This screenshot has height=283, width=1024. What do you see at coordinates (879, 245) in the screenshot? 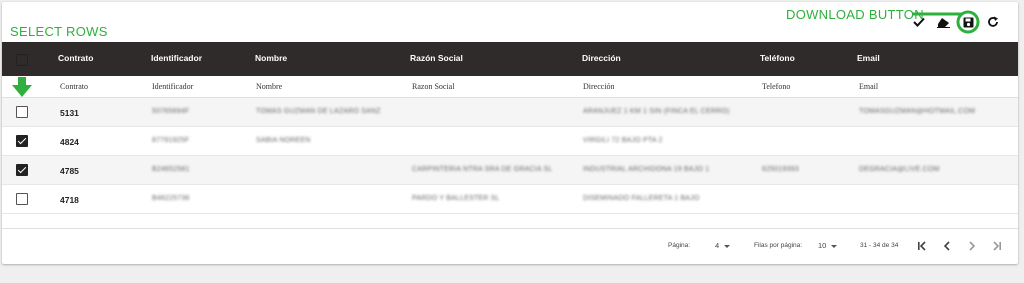
I see `page-range: 31 - 34 de 34` at bounding box center [879, 245].